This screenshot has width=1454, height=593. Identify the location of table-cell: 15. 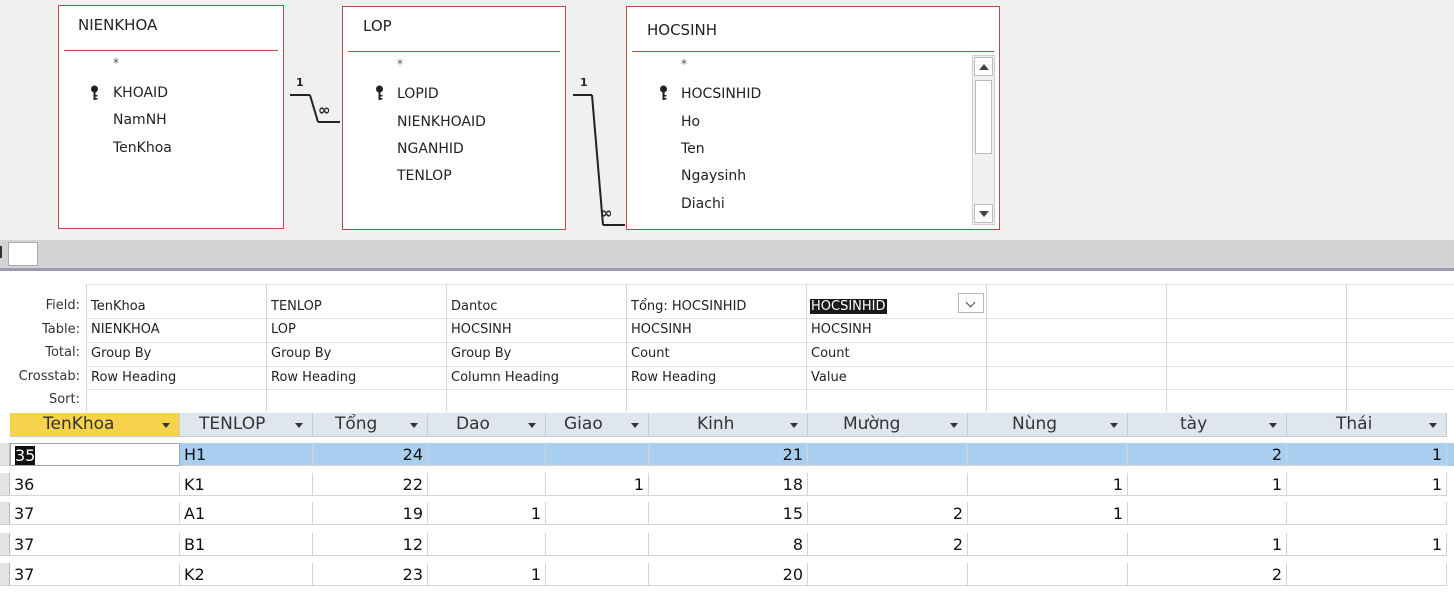
(728, 513).